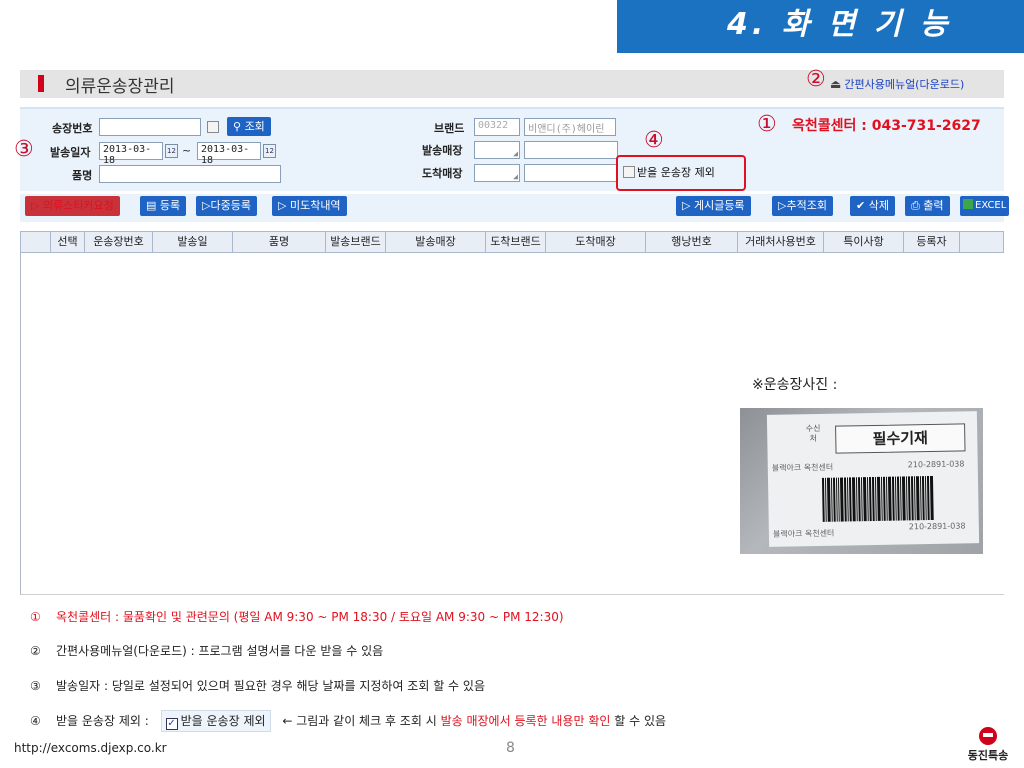 The height and width of the screenshot is (768, 1024). What do you see at coordinates (229, 154) in the screenshot?
I see `date-to-input: 2013-03-18` at bounding box center [229, 154].